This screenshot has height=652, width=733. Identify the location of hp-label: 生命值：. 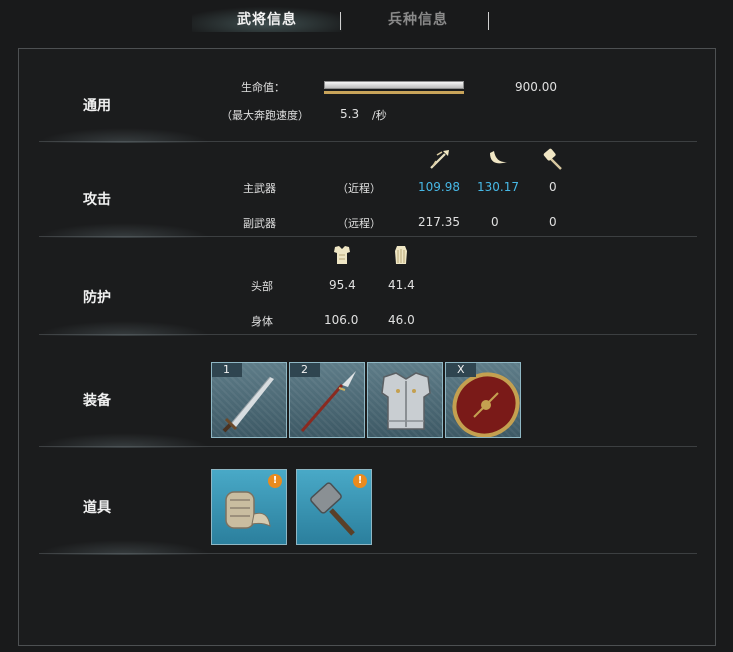
(263, 87).